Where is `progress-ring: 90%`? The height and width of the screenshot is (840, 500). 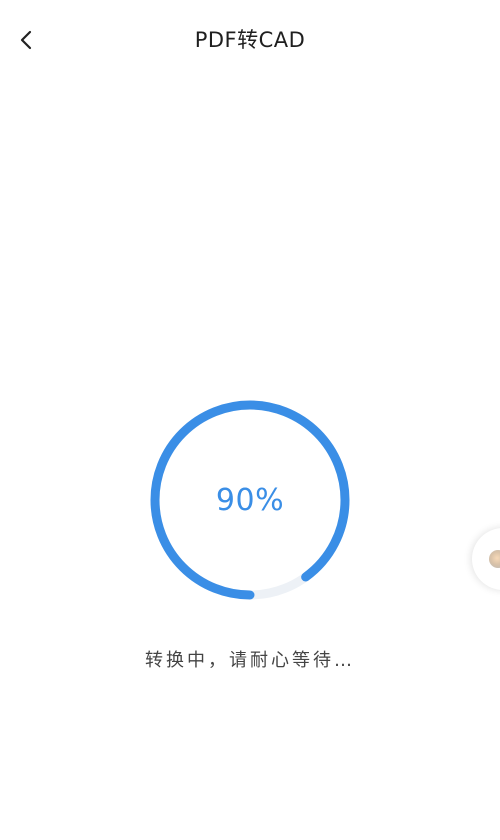
progress-ring: 90% is located at coordinates (250, 500).